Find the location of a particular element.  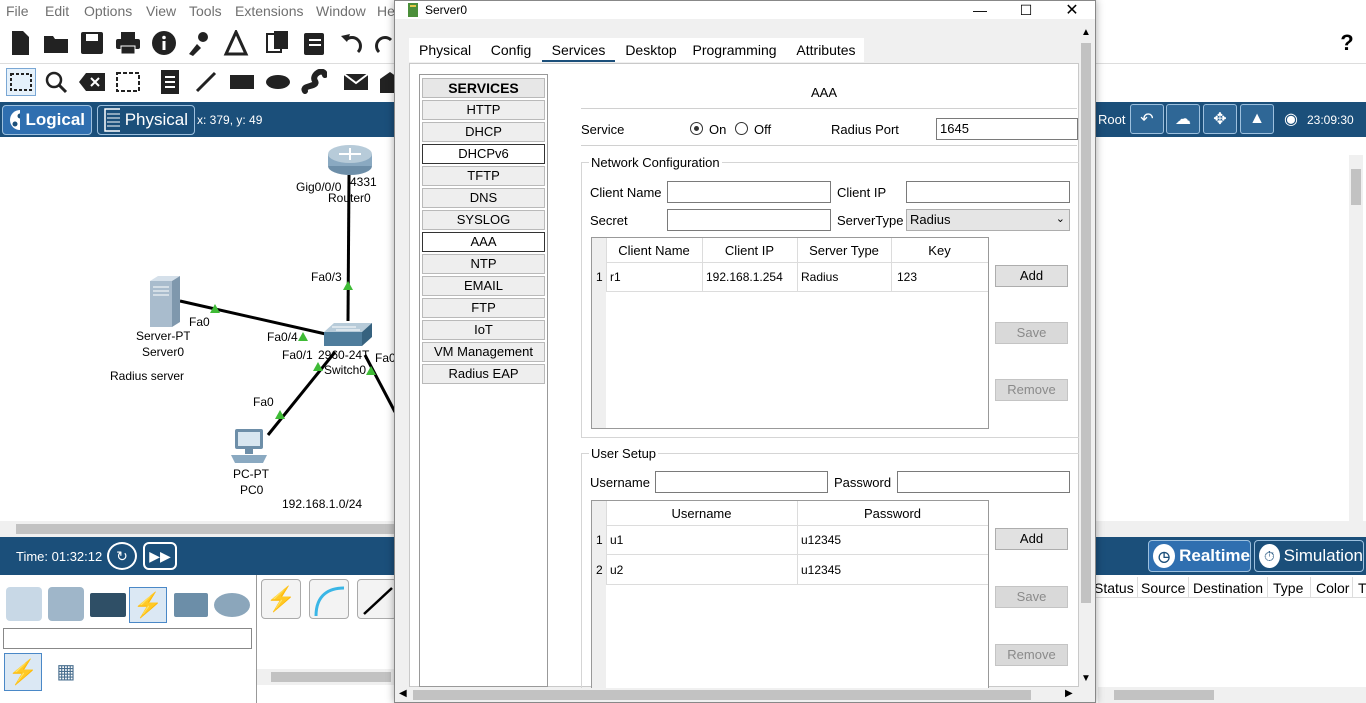

dialog-vertical-scroll-thumb is located at coordinates (1086, 323).